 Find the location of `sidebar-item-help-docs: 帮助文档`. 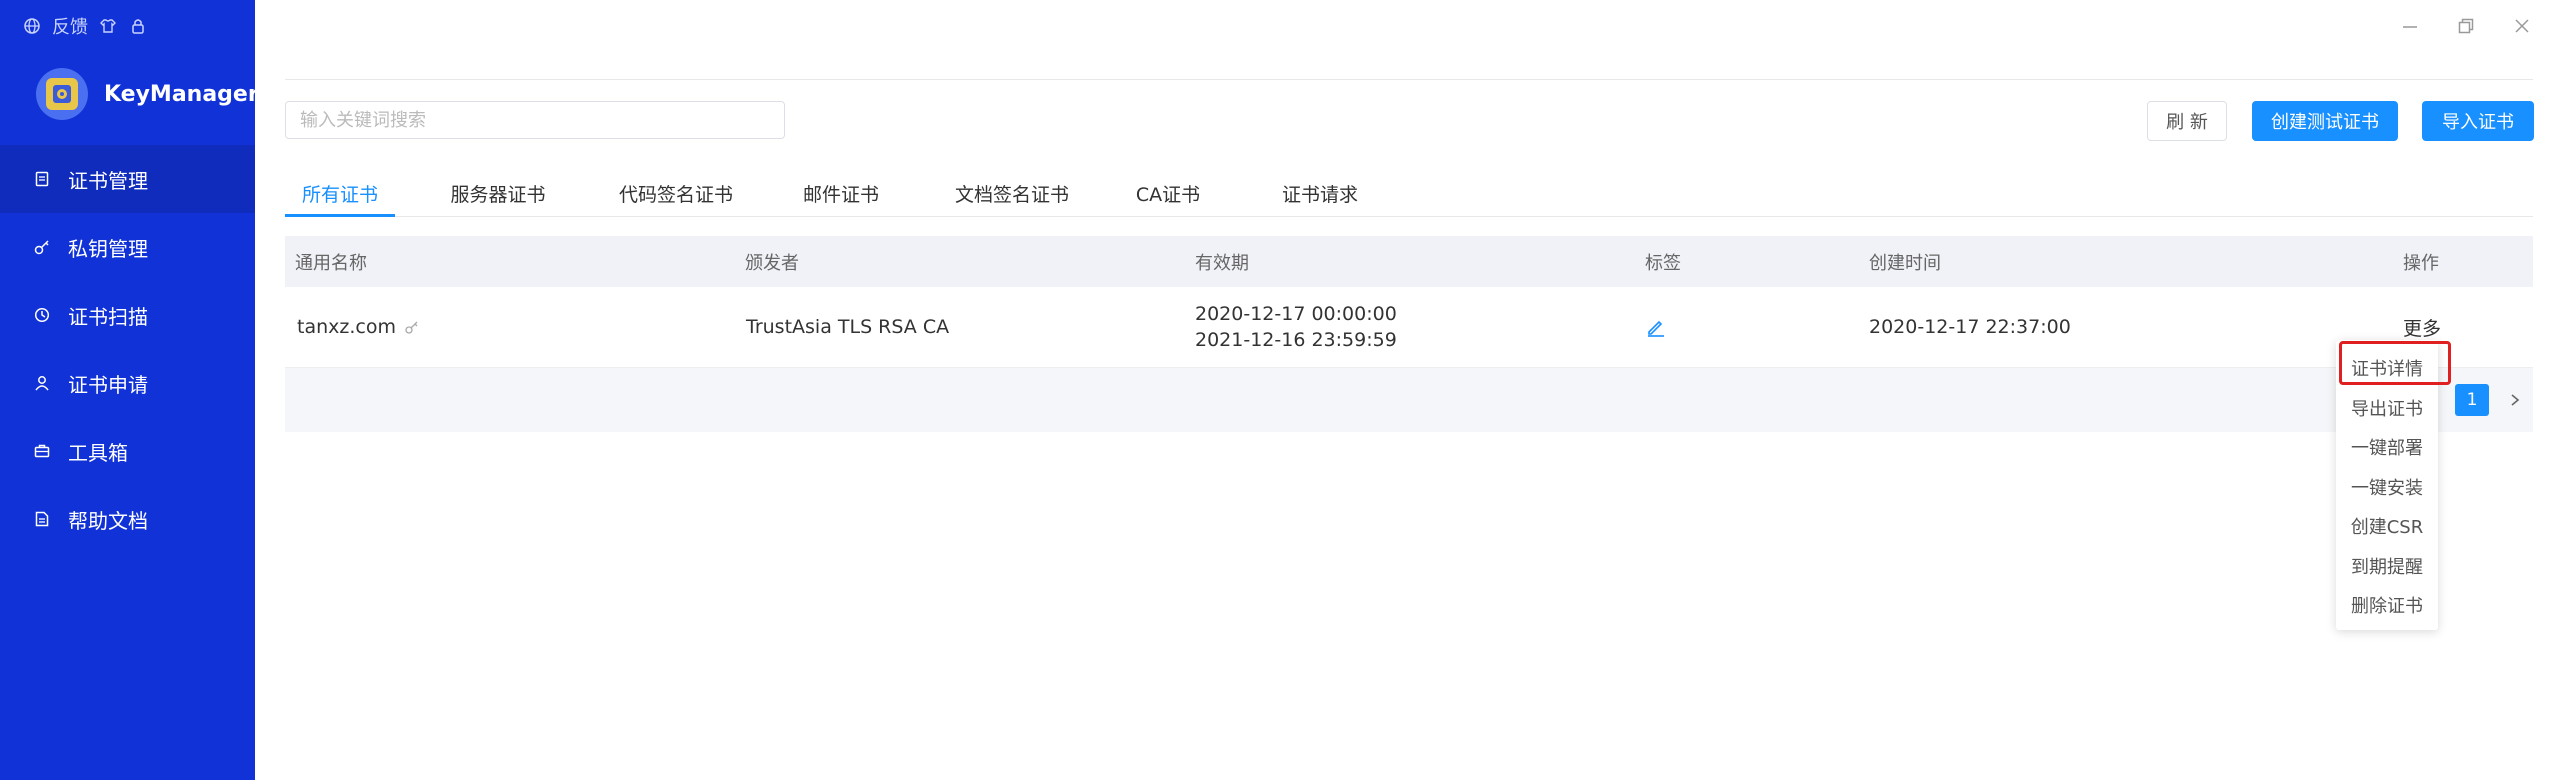

sidebar-item-help-docs: 帮助文档 is located at coordinates (127, 519).